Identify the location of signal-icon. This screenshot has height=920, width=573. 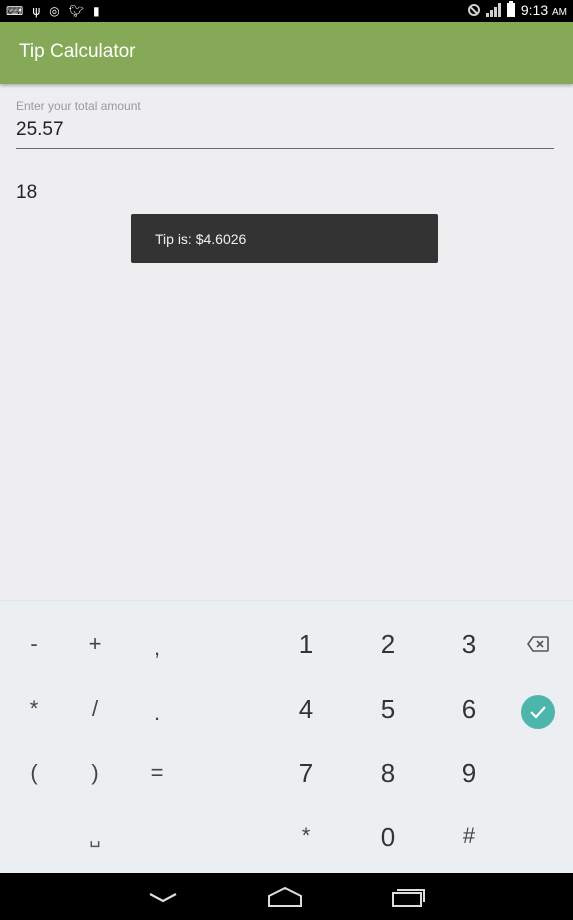
(493, 10).